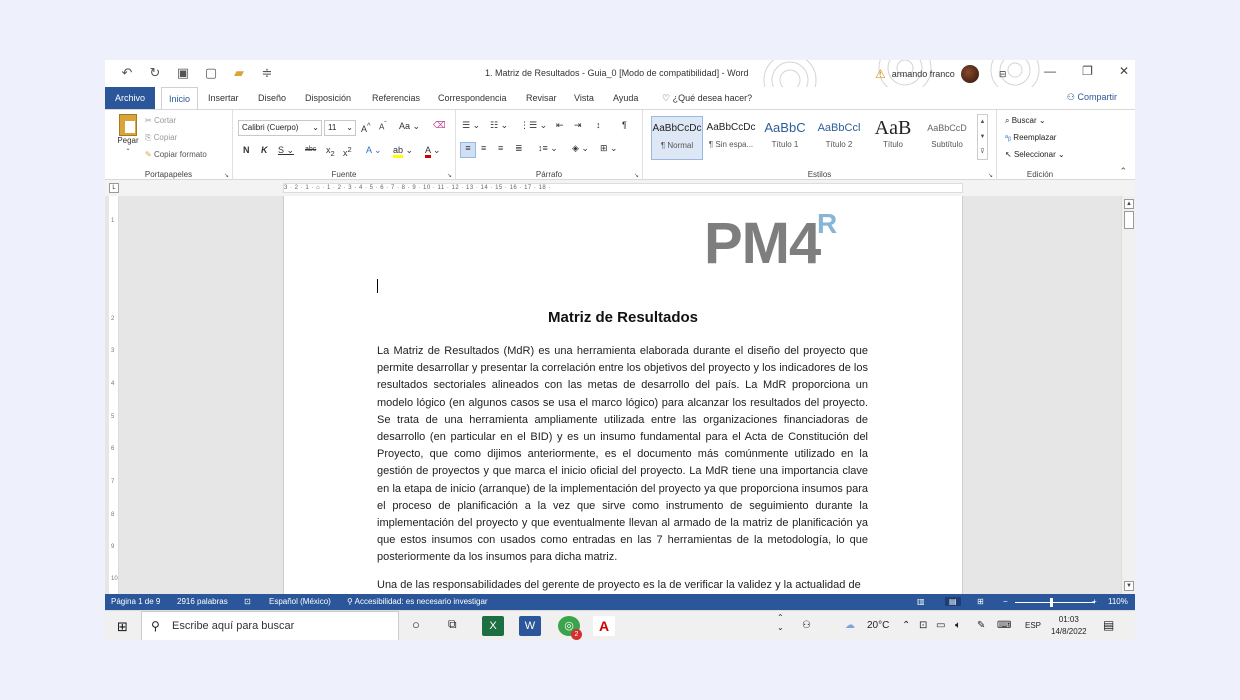 Image resolution: width=1240 pixels, height=700 pixels. What do you see at coordinates (183, 73) in the screenshot?
I see `save-icon: ▣` at bounding box center [183, 73].